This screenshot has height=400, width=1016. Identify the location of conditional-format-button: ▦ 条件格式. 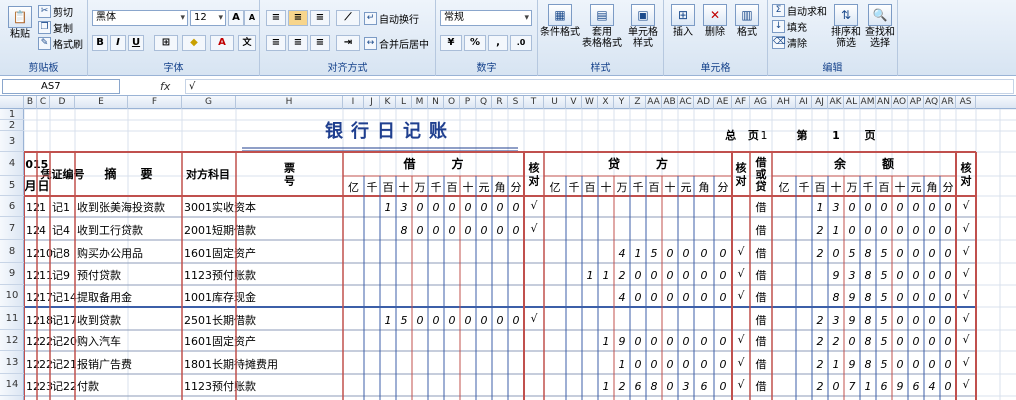
(560, 21).